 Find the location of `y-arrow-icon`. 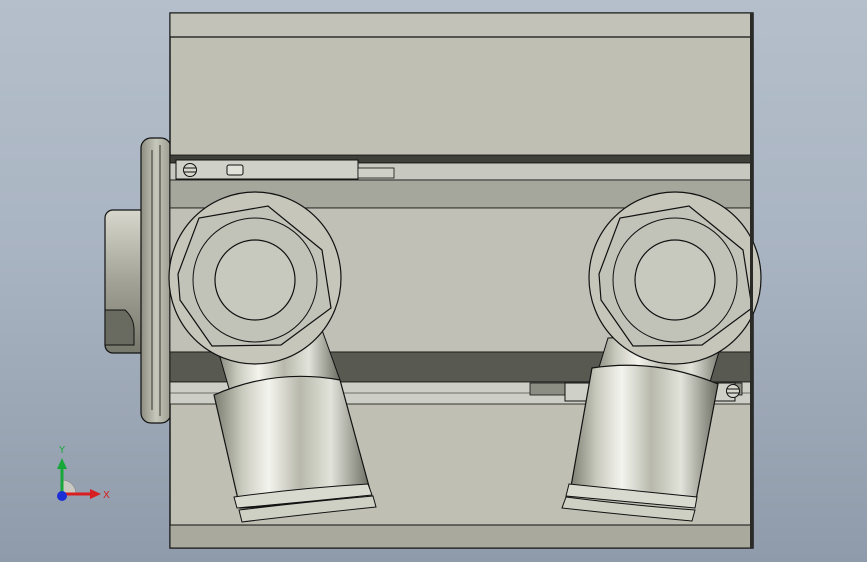

y-arrow-icon is located at coordinates (62, 463).